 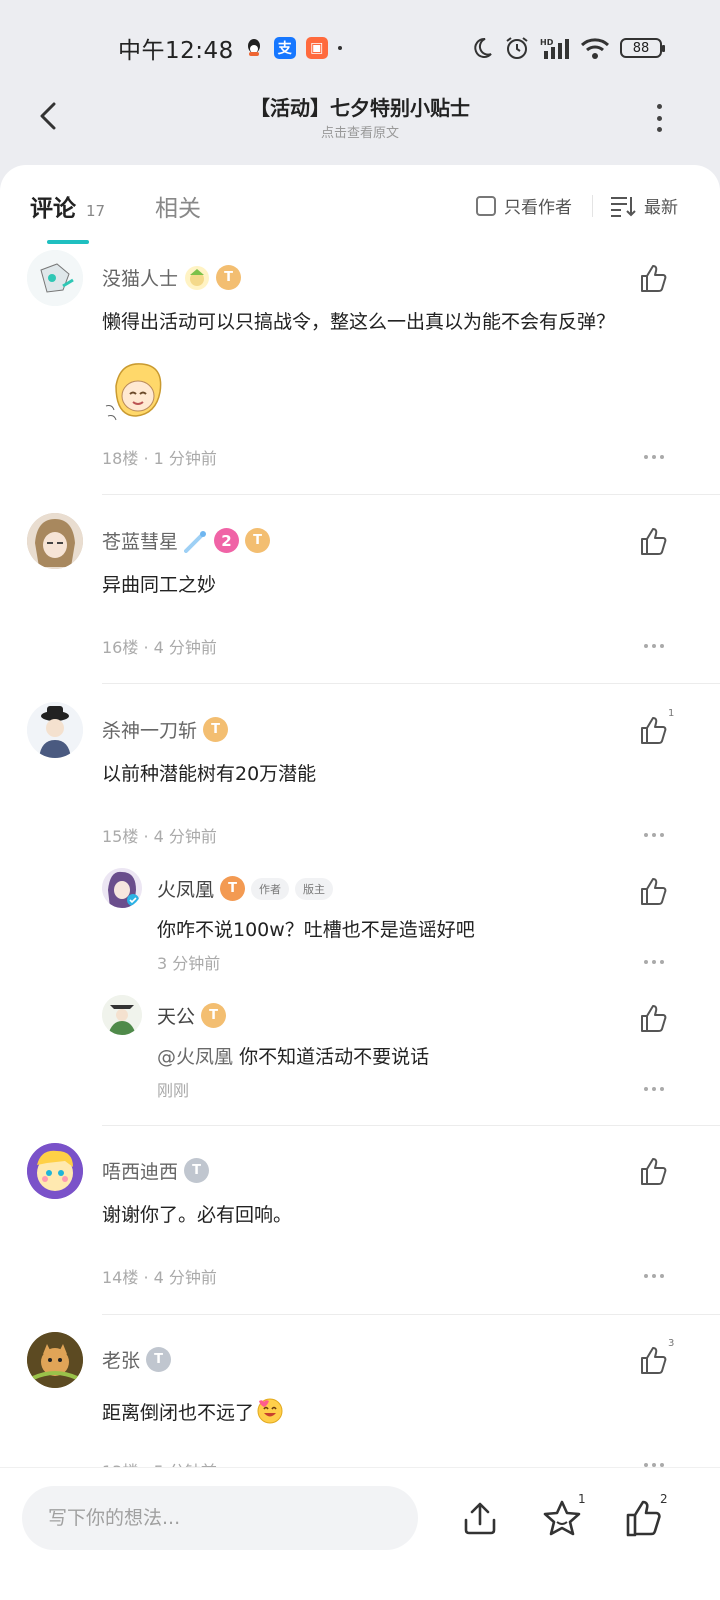 I want to click on taobao-icon: ▣, so click(x=316, y=48).